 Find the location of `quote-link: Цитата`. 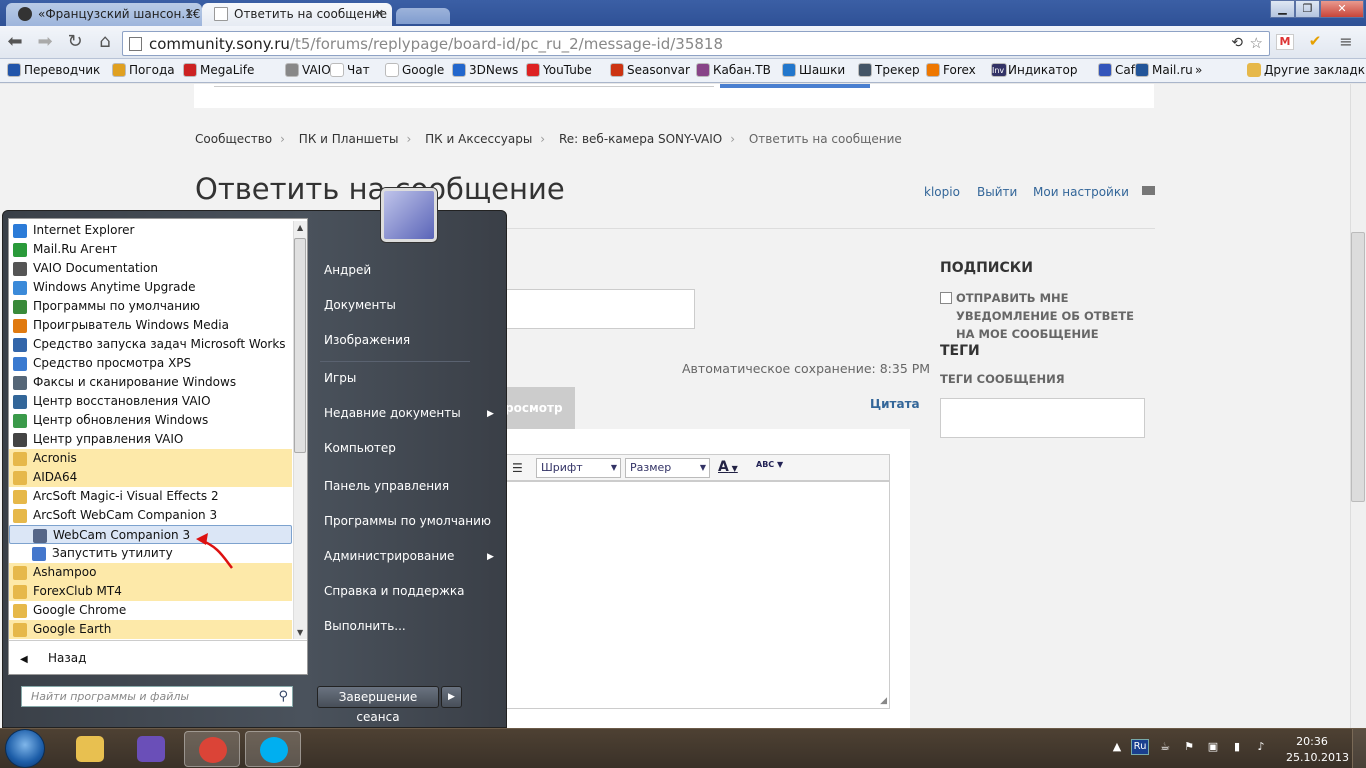

quote-link: Цитата is located at coordinates (895, 404).